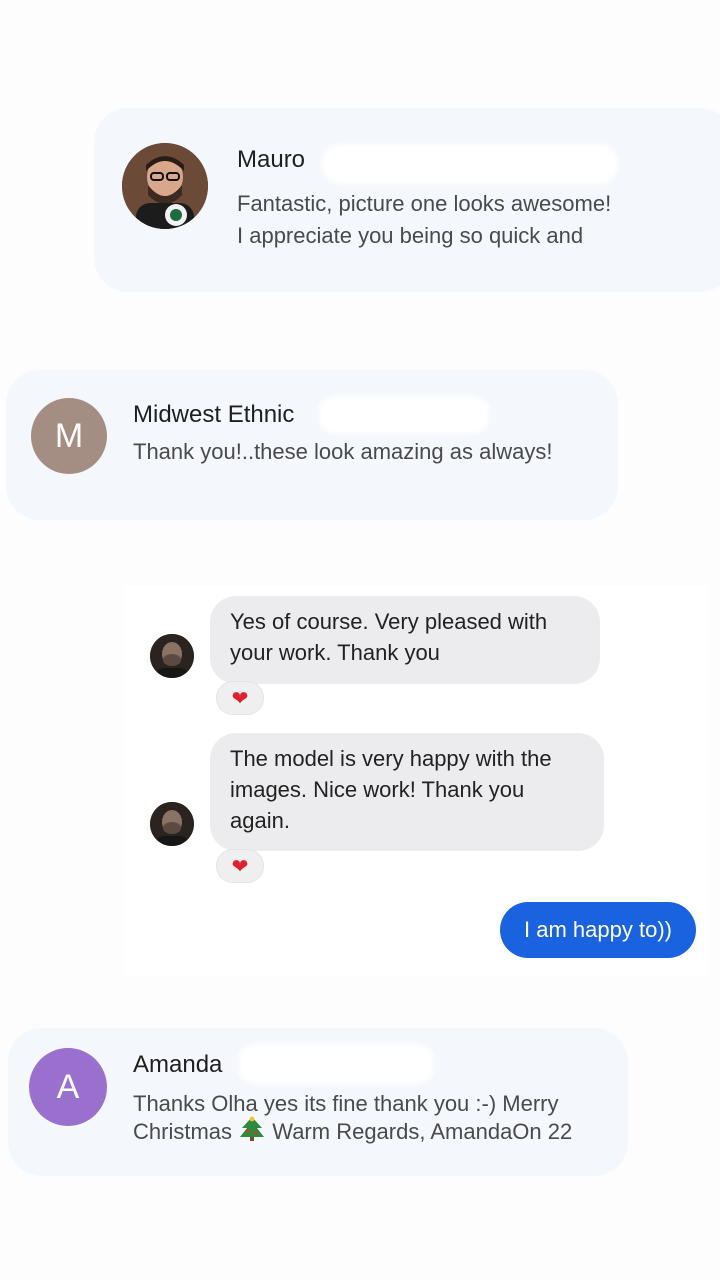 Image resolution: width=720 pixels, height=1280 pixels. I want to click on conversation-name: Midwest Ethnic, so click(214, 414).